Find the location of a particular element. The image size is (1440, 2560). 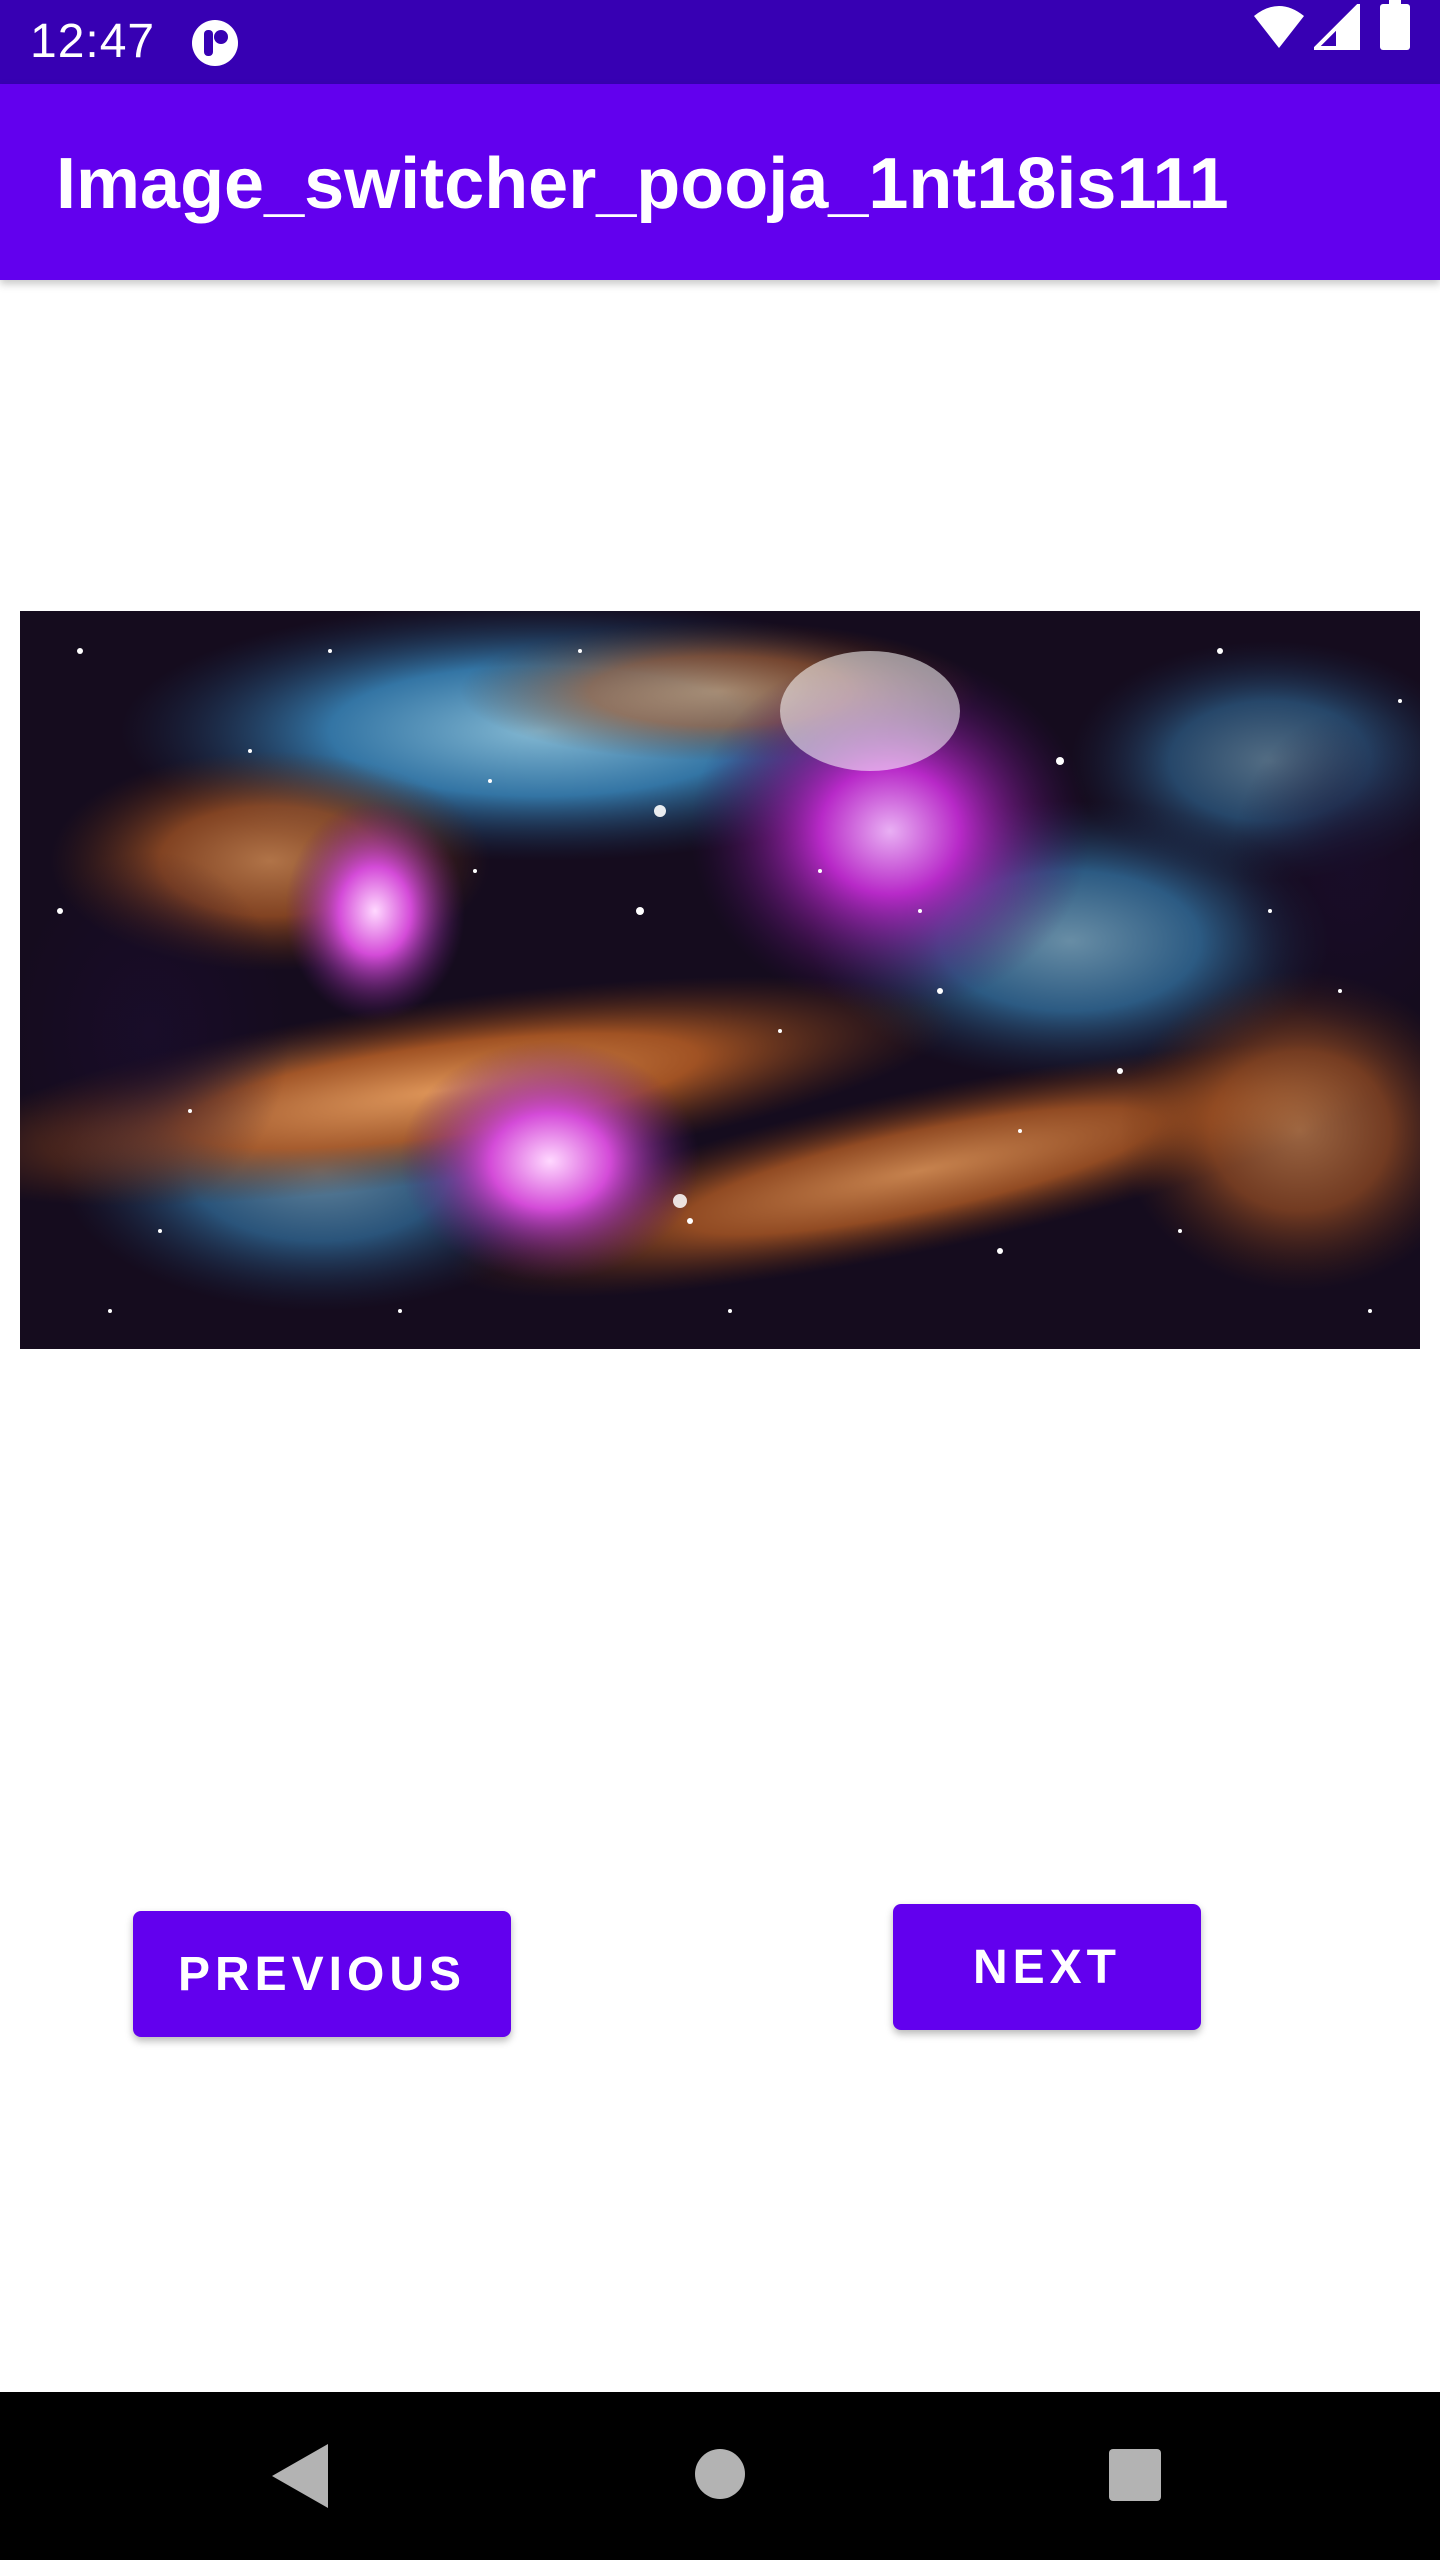

battery-icon is located at coordinates (1395, 25).